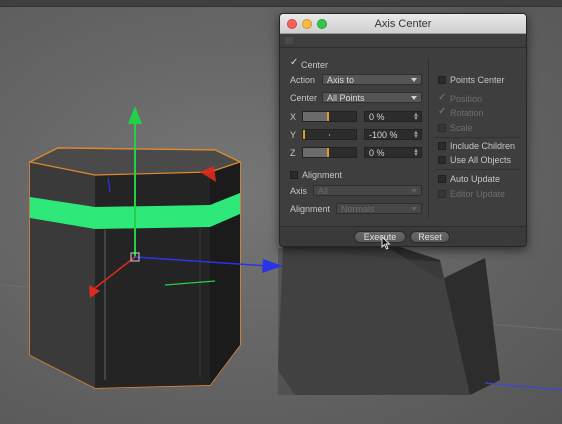  Describe the element at coordinates (293, 117) in the screenshot. I see `x-label: X` at that location.